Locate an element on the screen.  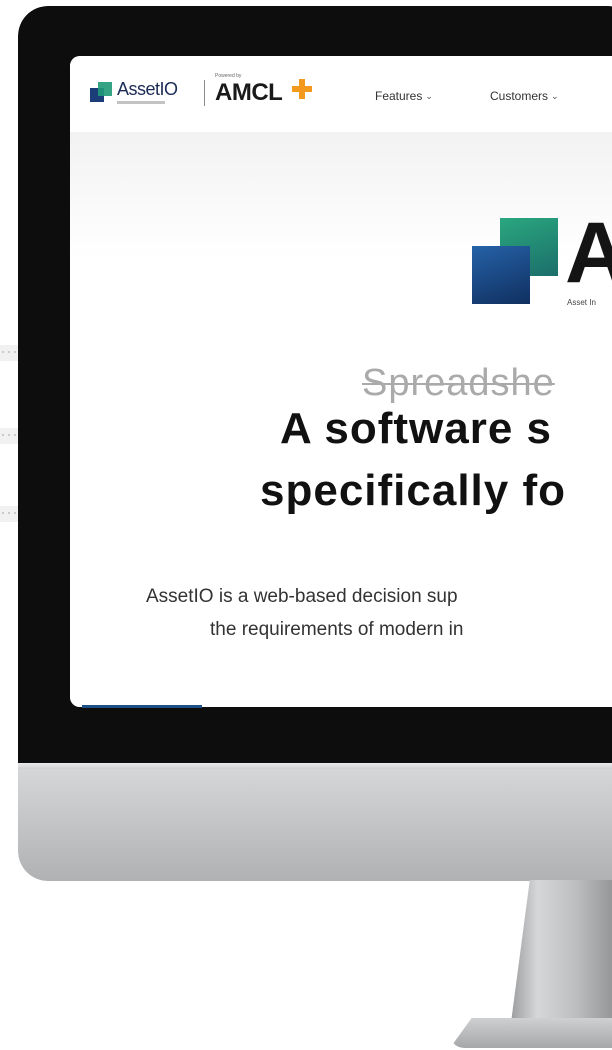
hero-headline-line1: A software s is located at coordinates (416, 428).